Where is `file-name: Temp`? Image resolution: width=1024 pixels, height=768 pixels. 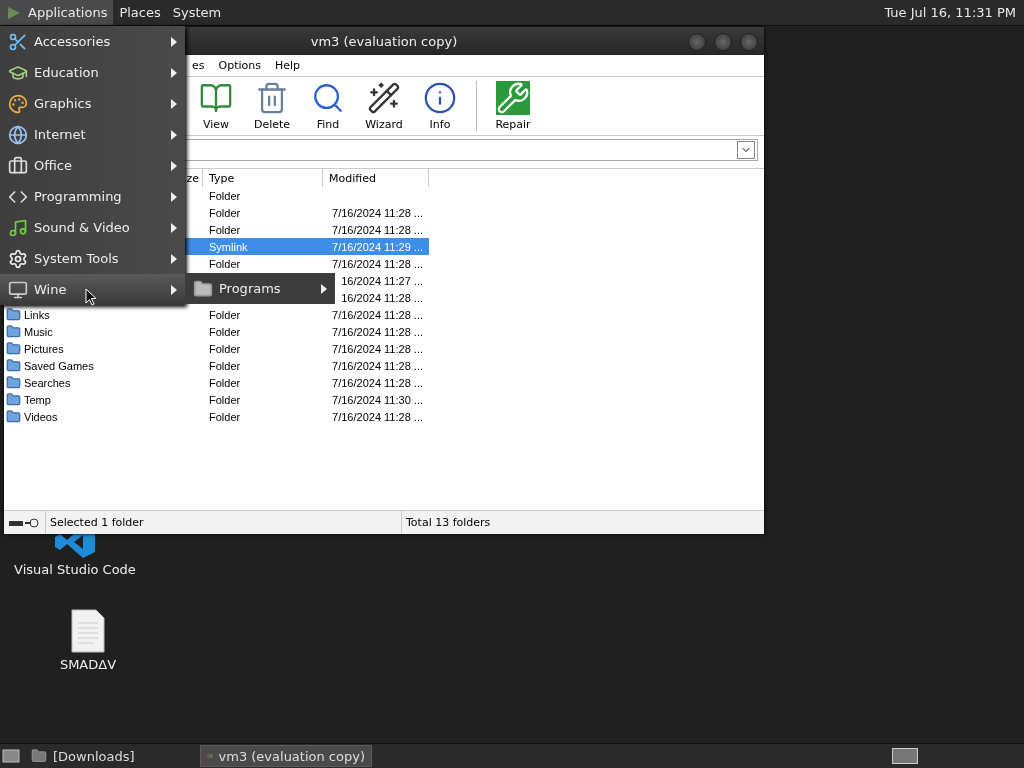 file-name: Temp is located at coordinates (37, 399).